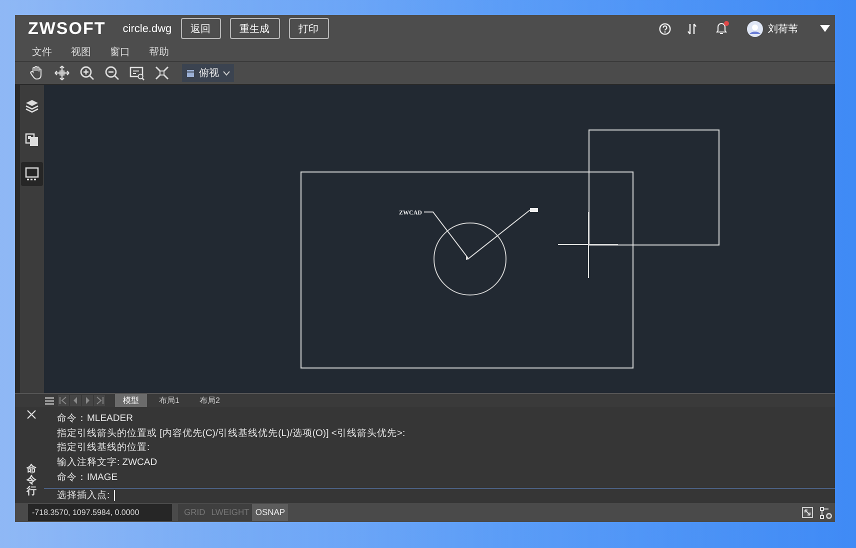  What do you see at coordinates (120, 51) in the screenshot?
I see `menu-item: 窗口` at bounding box center [120, 51].